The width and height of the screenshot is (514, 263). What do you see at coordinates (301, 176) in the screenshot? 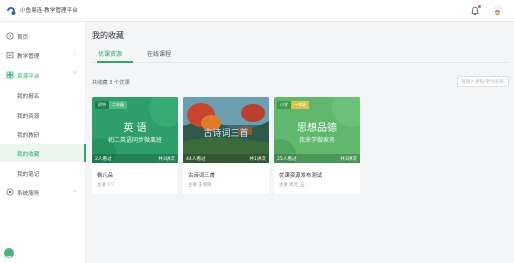
I see `card-title: 优课资源发布测试` at bounding box center [301, 176].